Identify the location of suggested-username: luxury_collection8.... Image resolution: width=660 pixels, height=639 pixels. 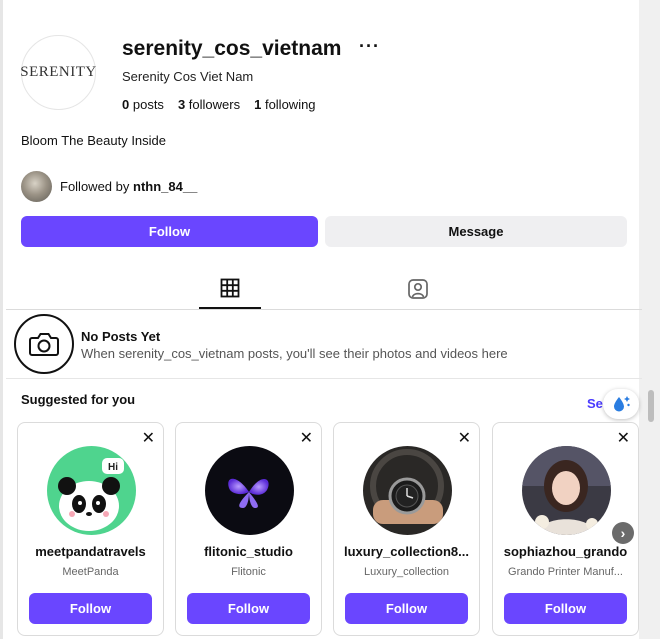
(406, 551).